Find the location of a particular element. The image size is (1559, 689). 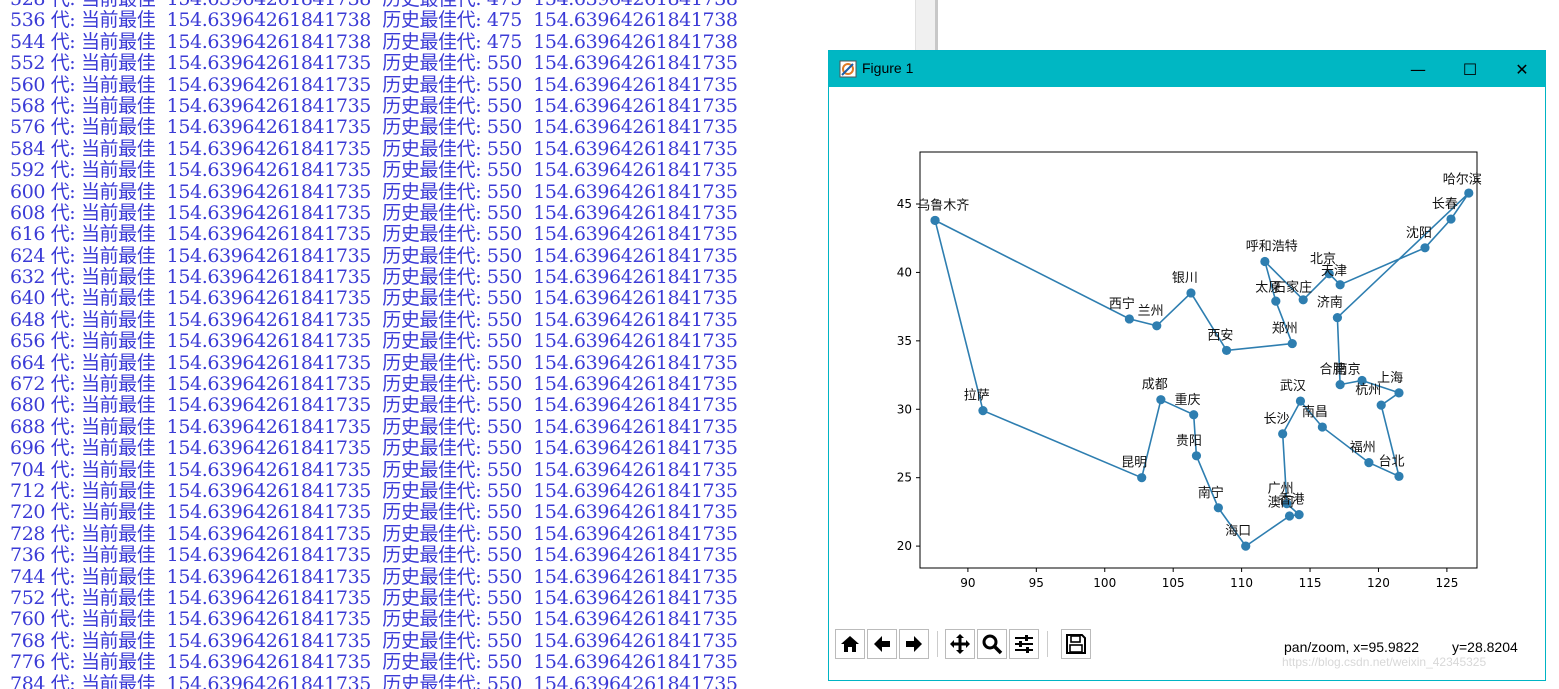

minimize-button: — is located at coordinates (1418, 69).